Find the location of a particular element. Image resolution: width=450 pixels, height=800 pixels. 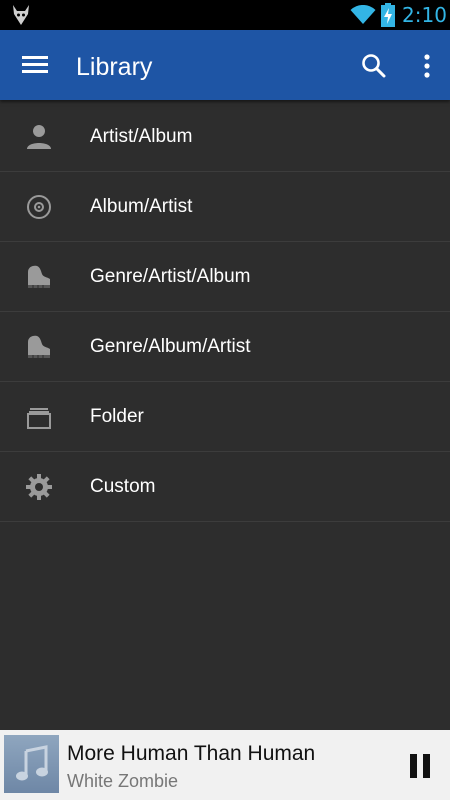

library-item-label: Custom is located at coordinates (123, 486).